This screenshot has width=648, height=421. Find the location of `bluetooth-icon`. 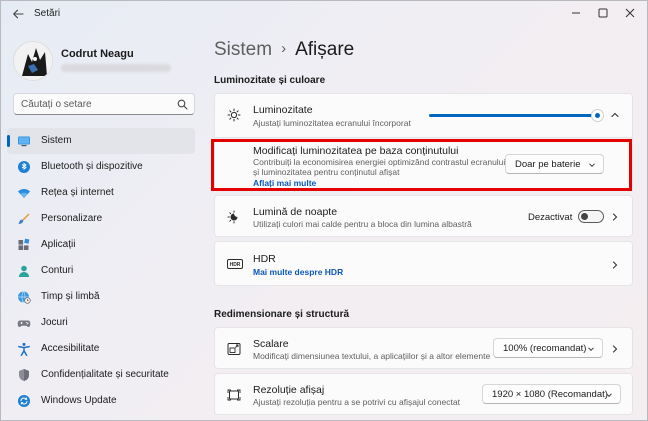

bluetooth-icon is located at coordinates (24, 167).